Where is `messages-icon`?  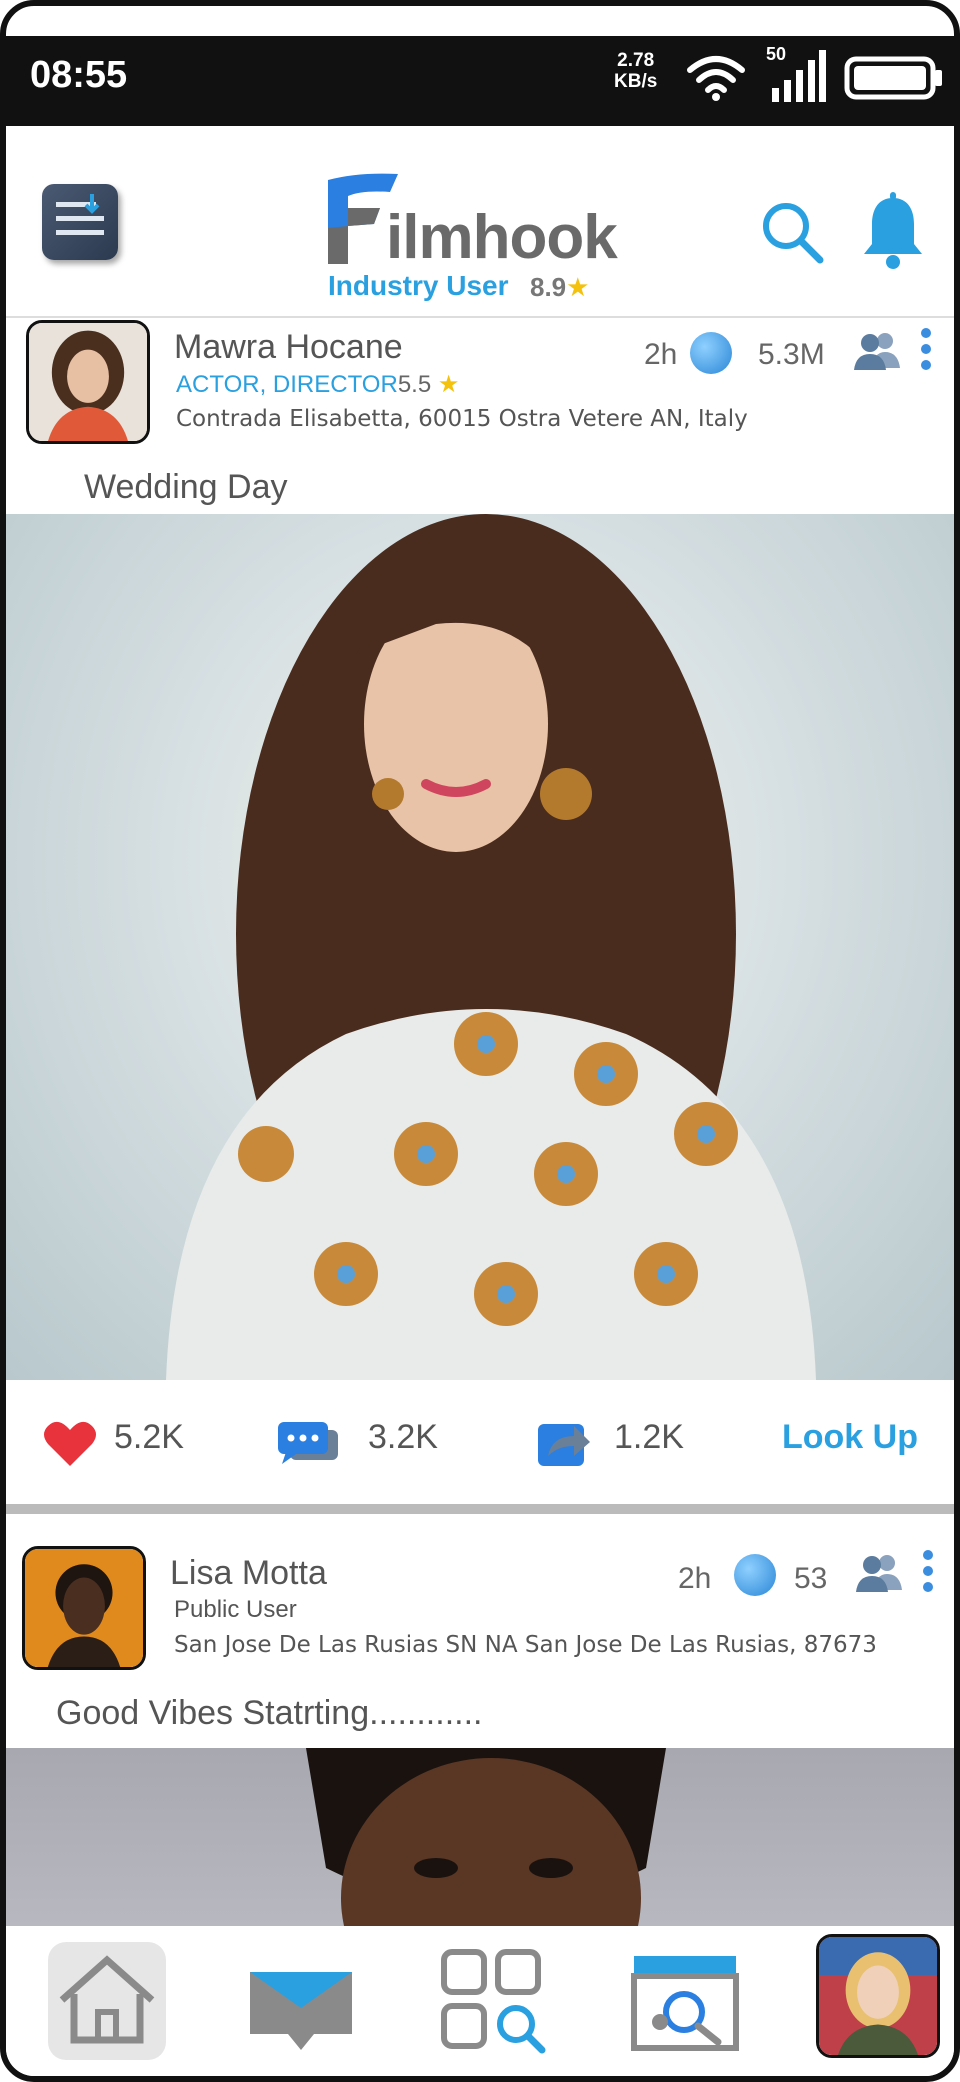 messages-icon is located at coordinates (301, 2011).